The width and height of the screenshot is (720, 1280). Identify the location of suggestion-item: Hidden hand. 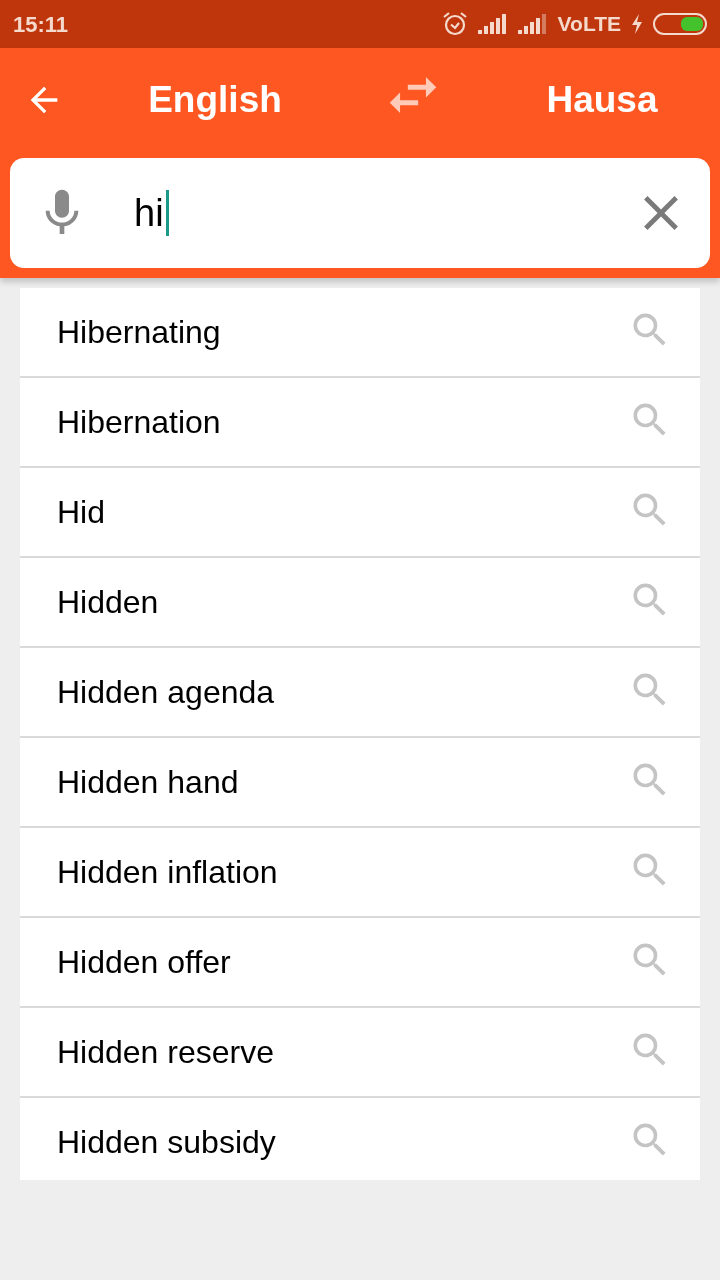
(360, 783).